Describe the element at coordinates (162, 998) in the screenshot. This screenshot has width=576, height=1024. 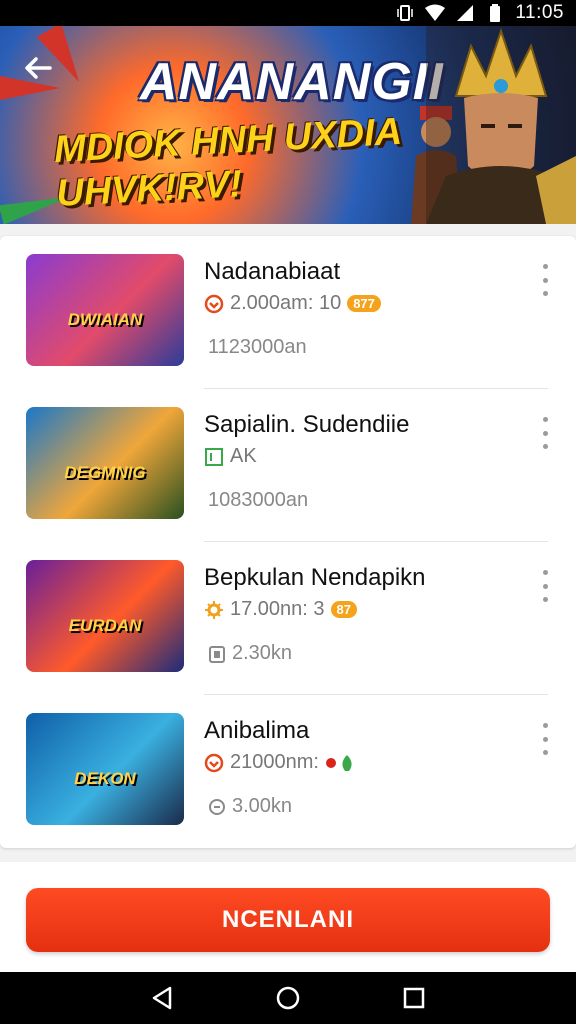
I see `back-triangle-icon` at that location.